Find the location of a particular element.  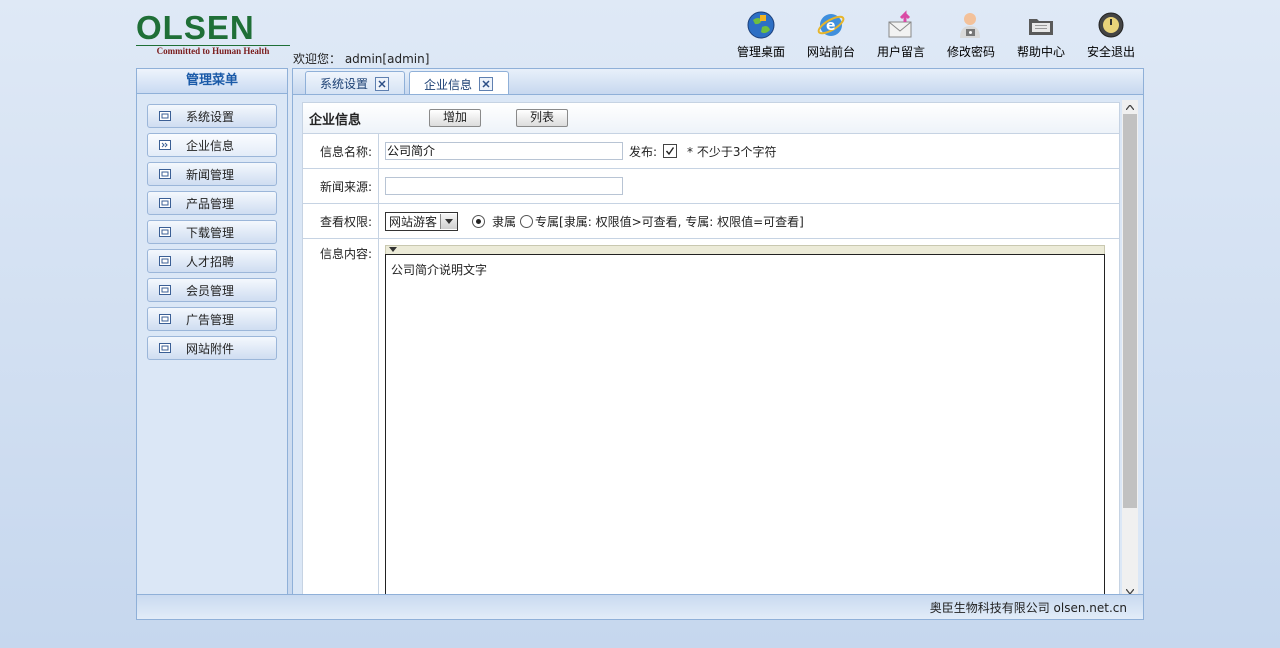

row-news-source: 新闻来源: is located at coordinates (711, 186).